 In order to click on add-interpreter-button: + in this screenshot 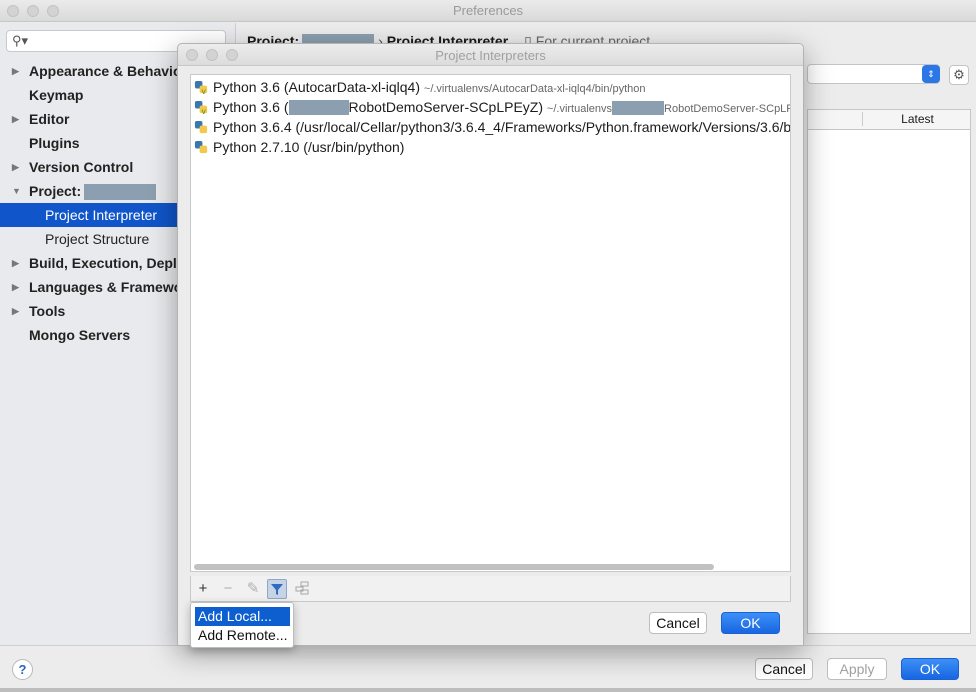, I will do `click(203, 589)`.